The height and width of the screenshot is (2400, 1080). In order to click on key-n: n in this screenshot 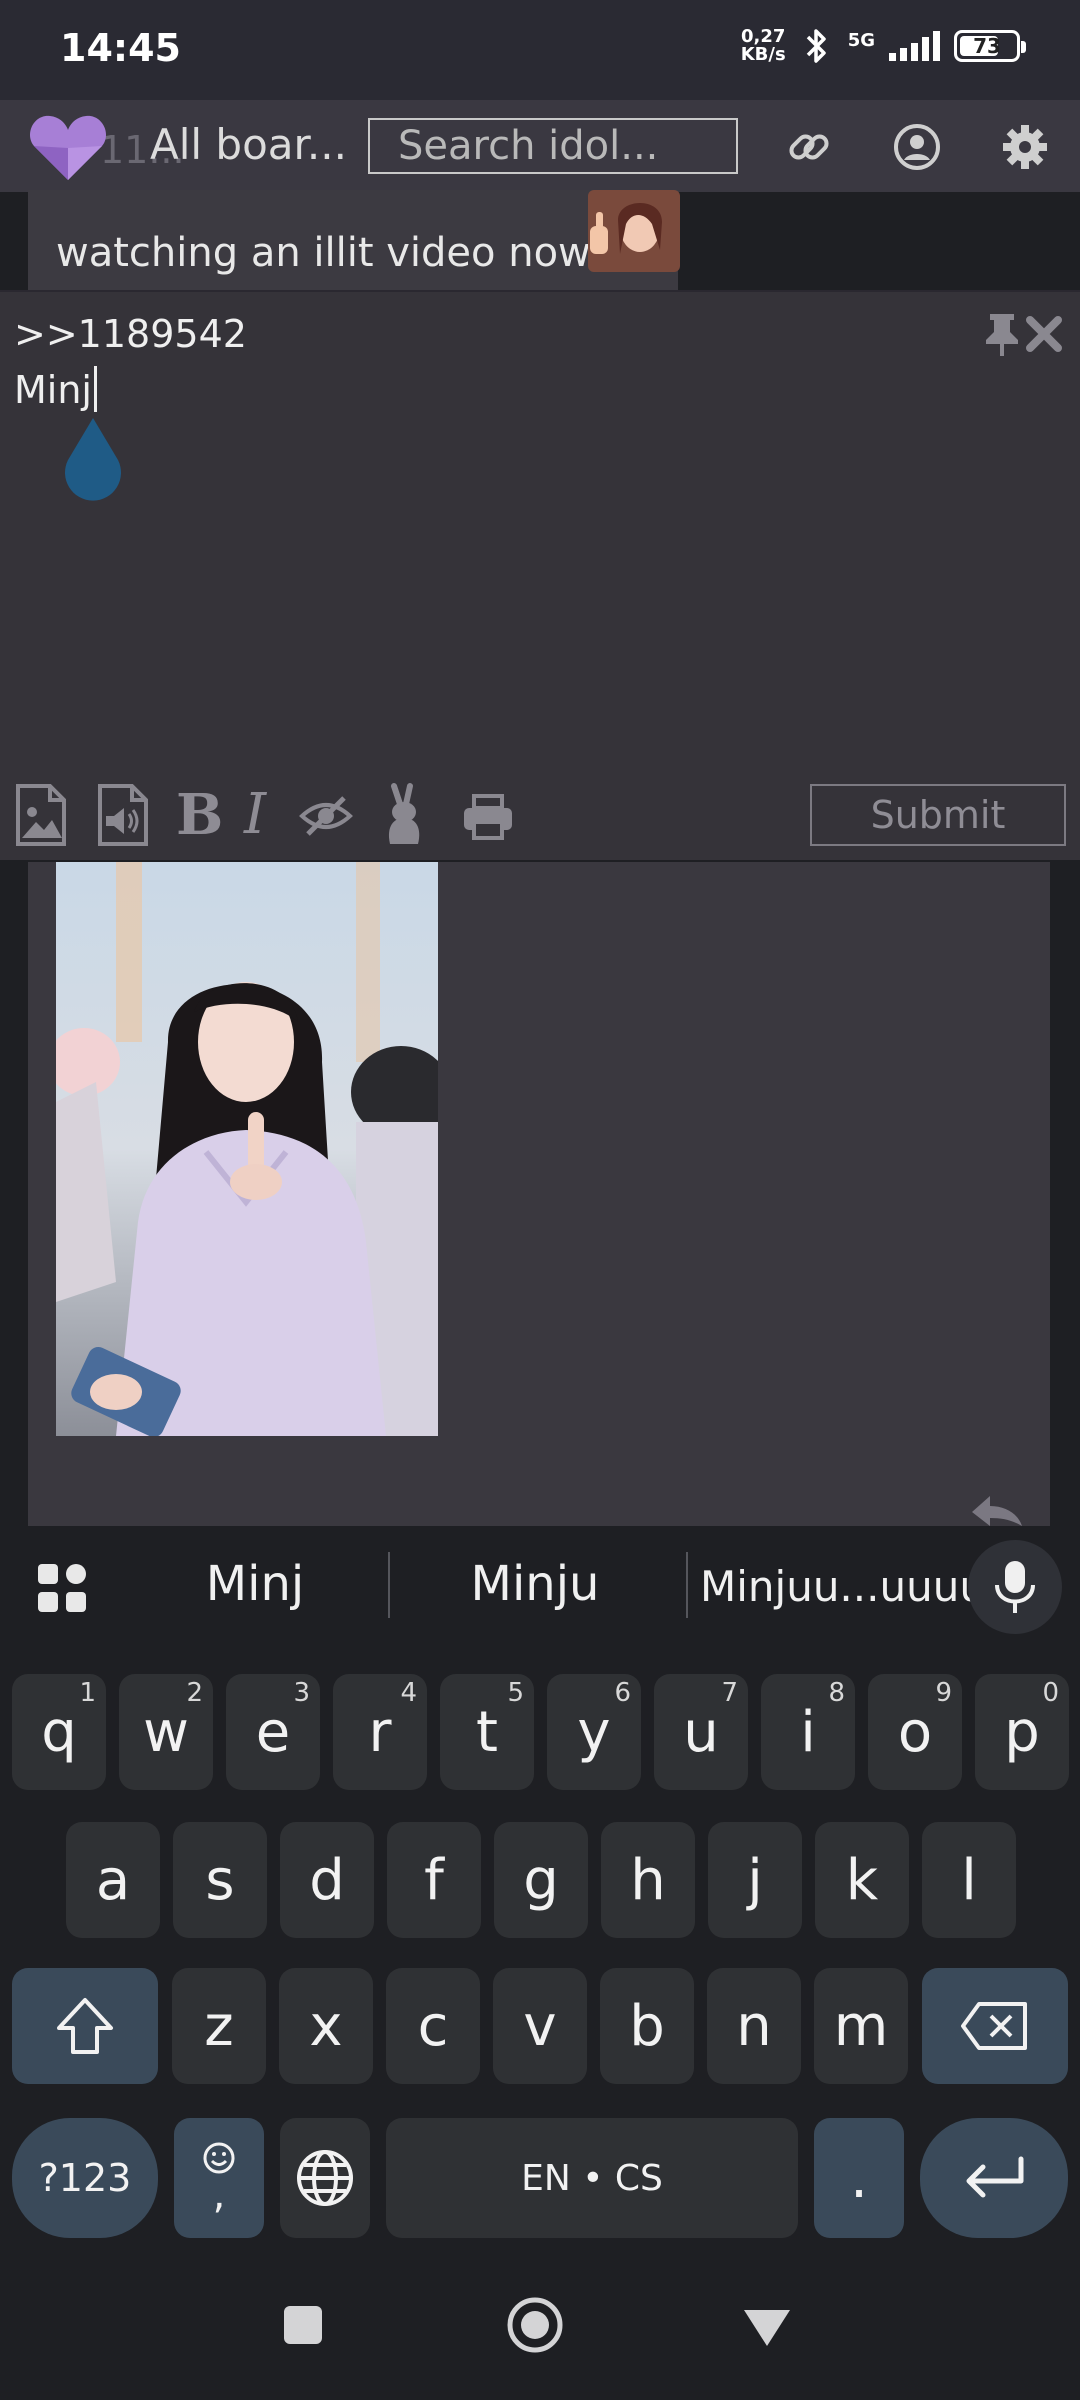, I will do `click(754, 2026)`.